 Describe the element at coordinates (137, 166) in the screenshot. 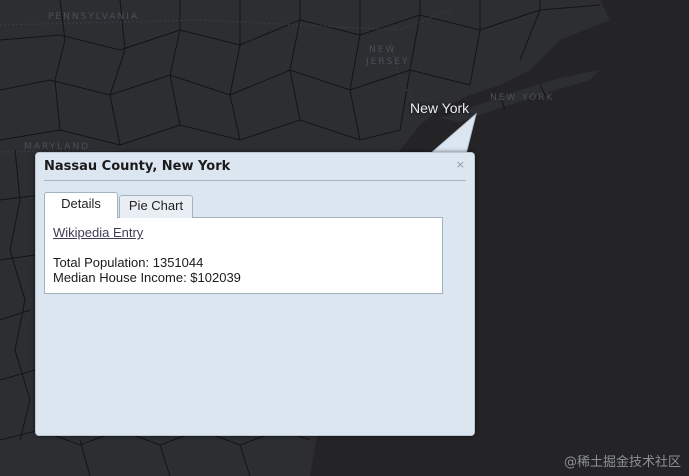

I see `popup-title: Nassau County, New York` at that location.